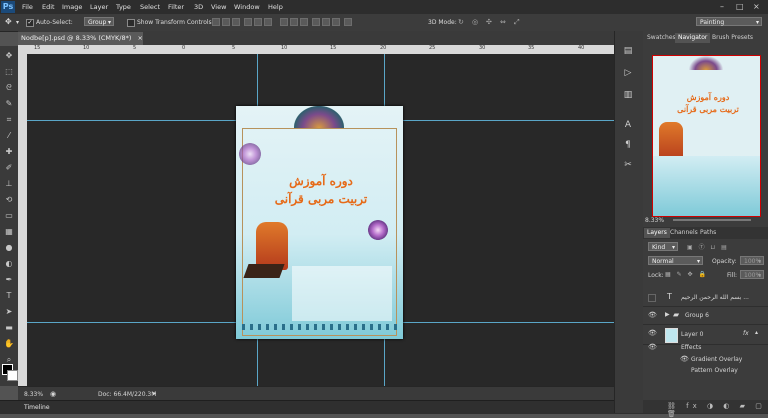  What do you see at coordinates (667, 314) in the screenshot?
I see `disclosure-arrow-icon: ▶` at bounding box center [667, 314].